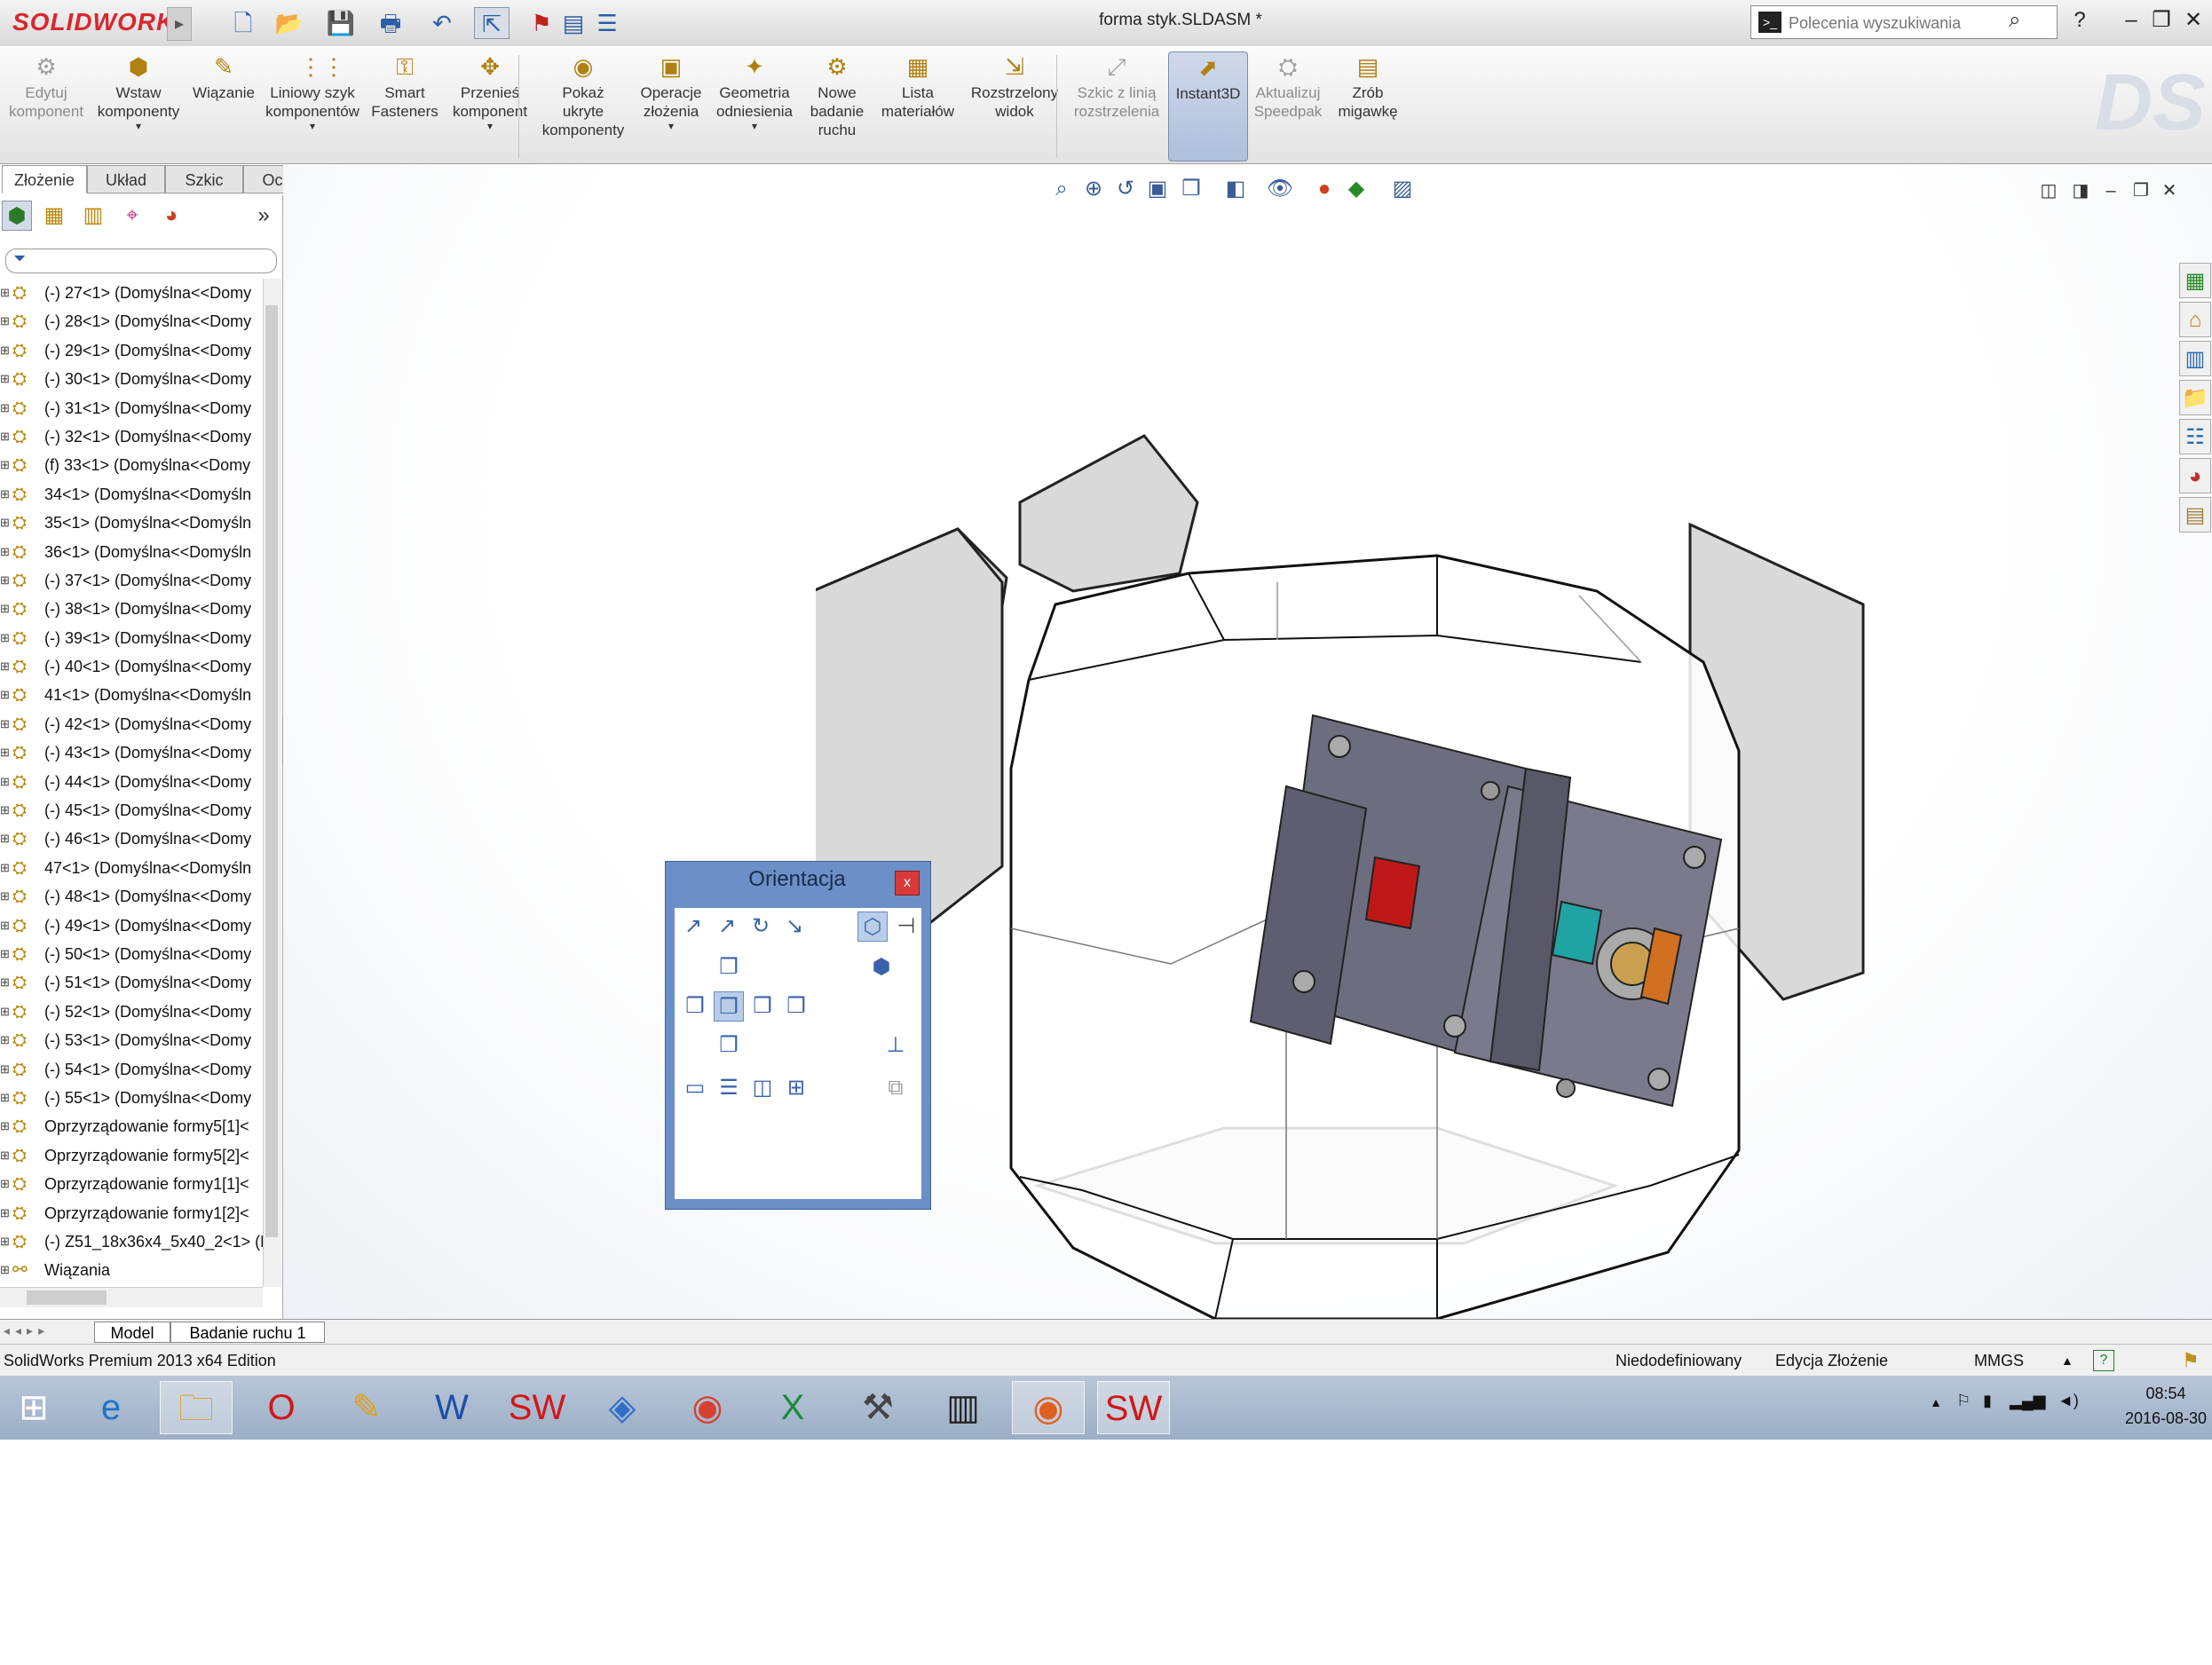 Image resolution: width=2212 pixels, height=1665 pixels. I want to click on tree-item: ⊞ ⛭ (-) 37<1> (Domyślna<<Domy, so click(133, 580).